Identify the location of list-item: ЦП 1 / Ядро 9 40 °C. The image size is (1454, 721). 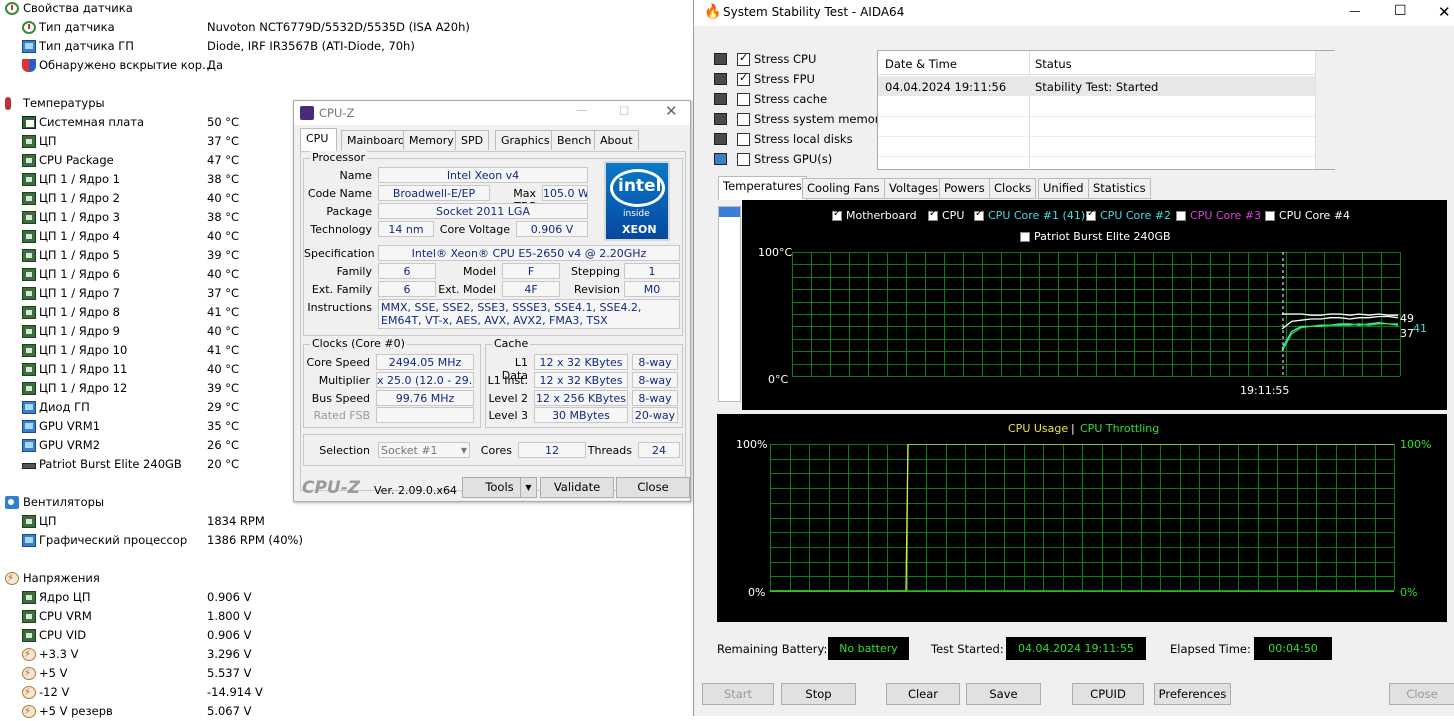
(145, 331).